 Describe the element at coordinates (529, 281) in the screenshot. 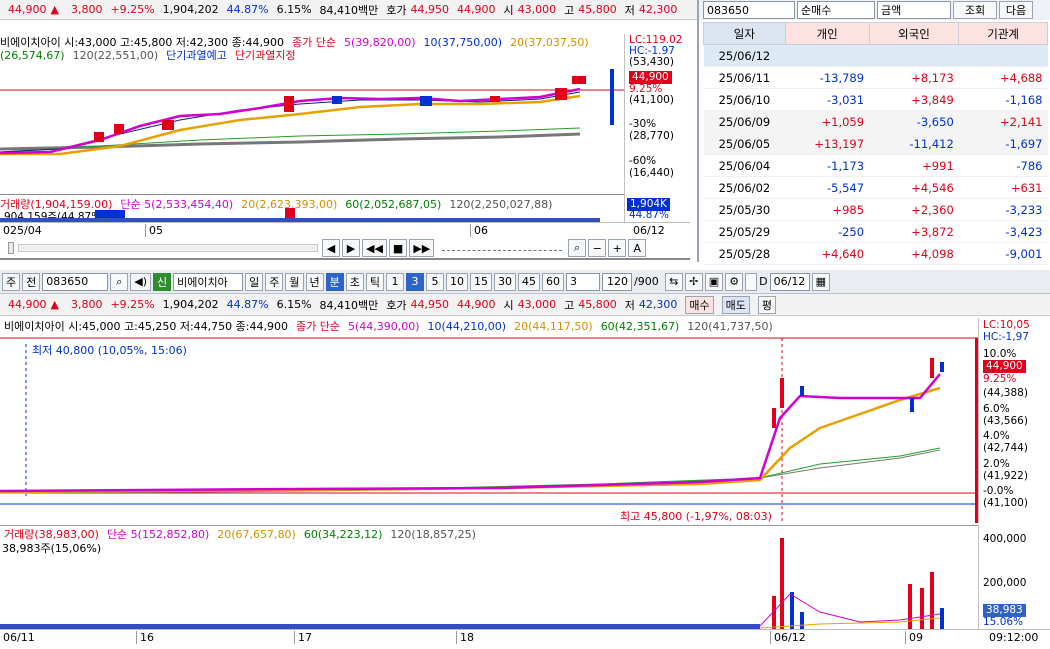

I see `minute-45: 45` at that location.